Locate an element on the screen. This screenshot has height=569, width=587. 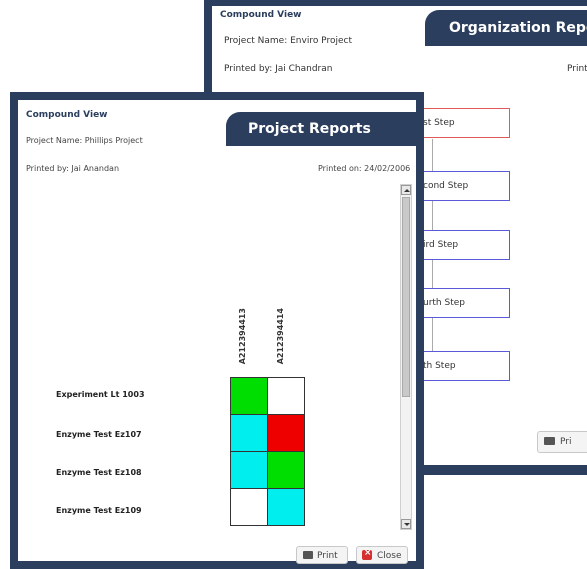
back-window-title: Compound View is located at coordinates (261, 15).